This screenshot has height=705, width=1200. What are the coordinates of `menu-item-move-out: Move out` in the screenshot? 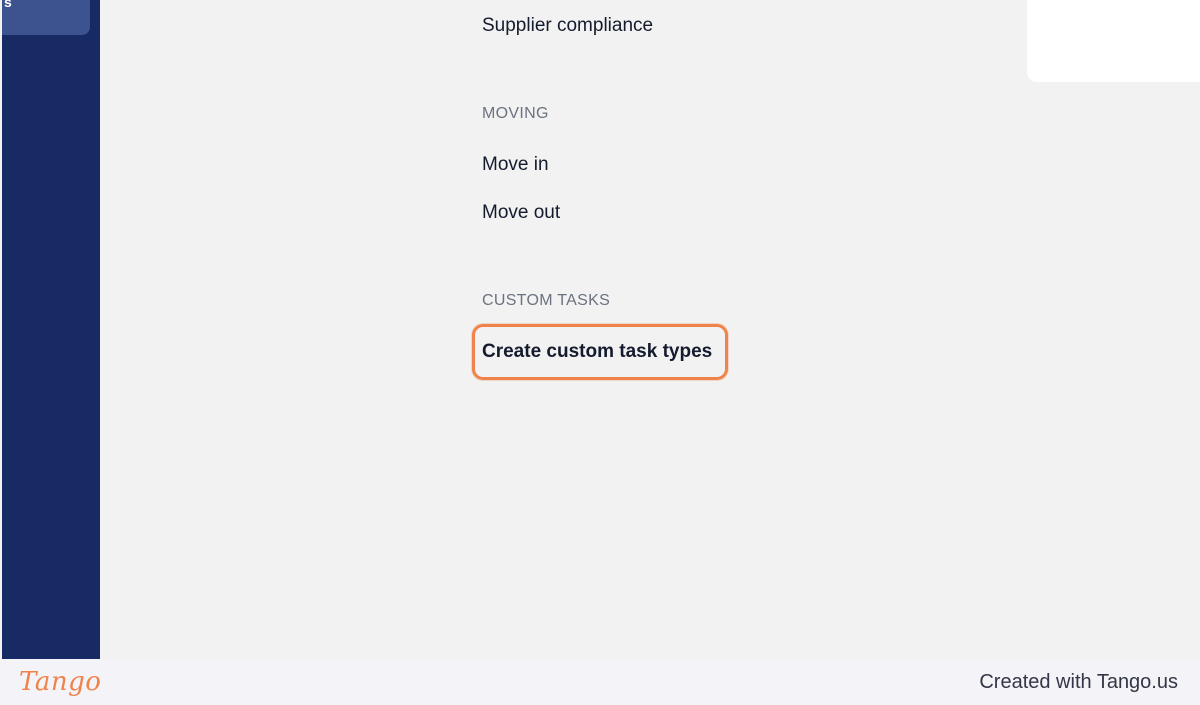 It's located at (521, 213).